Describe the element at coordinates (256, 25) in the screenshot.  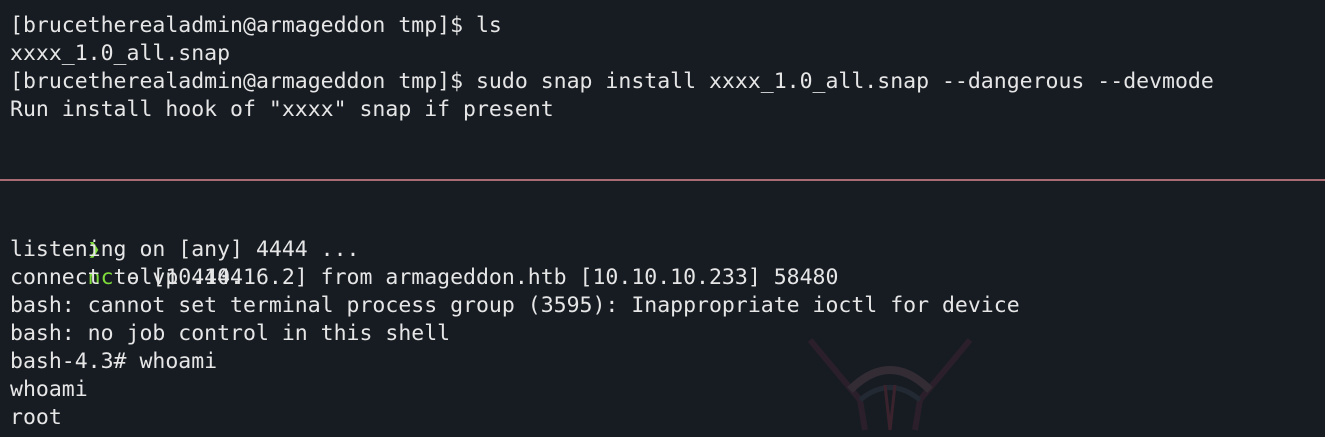
I see `terminal-line: [brucetherealadmin@armageddon tmp]$ ls` at that location.